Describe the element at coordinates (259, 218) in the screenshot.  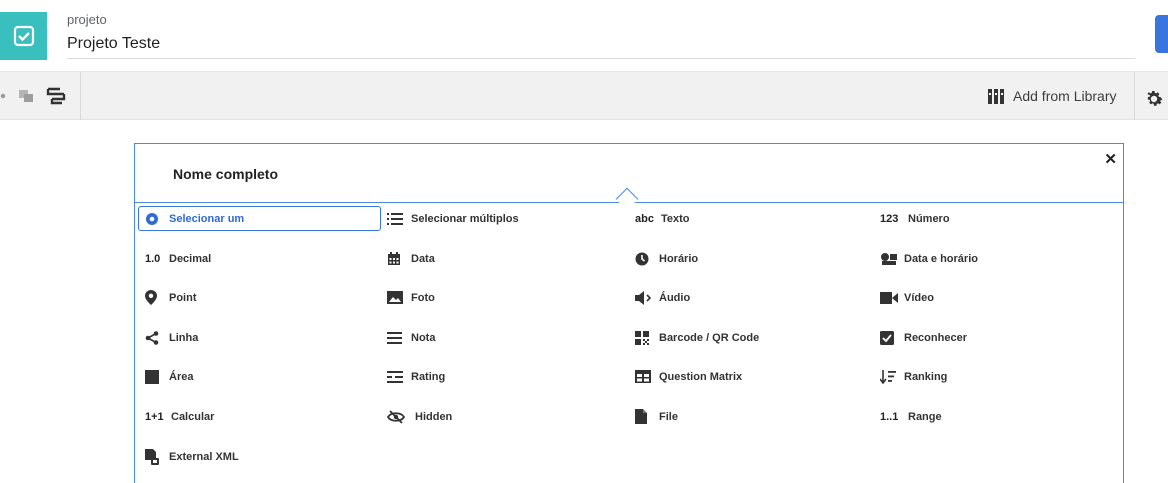
I see `type-selecionar-um: Selecionar um` at that location.